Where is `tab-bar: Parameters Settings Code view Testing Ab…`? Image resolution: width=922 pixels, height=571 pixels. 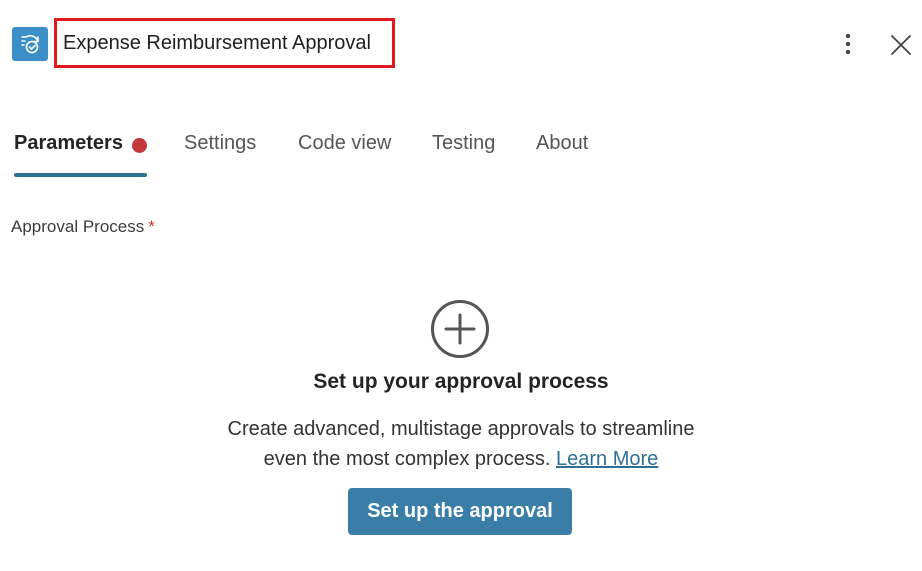
tab-bar: Parameters Settings Code view Testing Ab… is located at coordinates (461, 154).